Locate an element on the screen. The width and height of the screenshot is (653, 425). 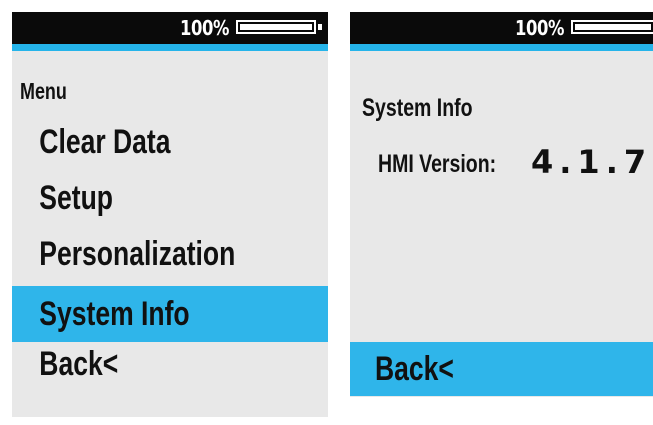
menu-item-back: Back< is located at coordinates (170, 364).